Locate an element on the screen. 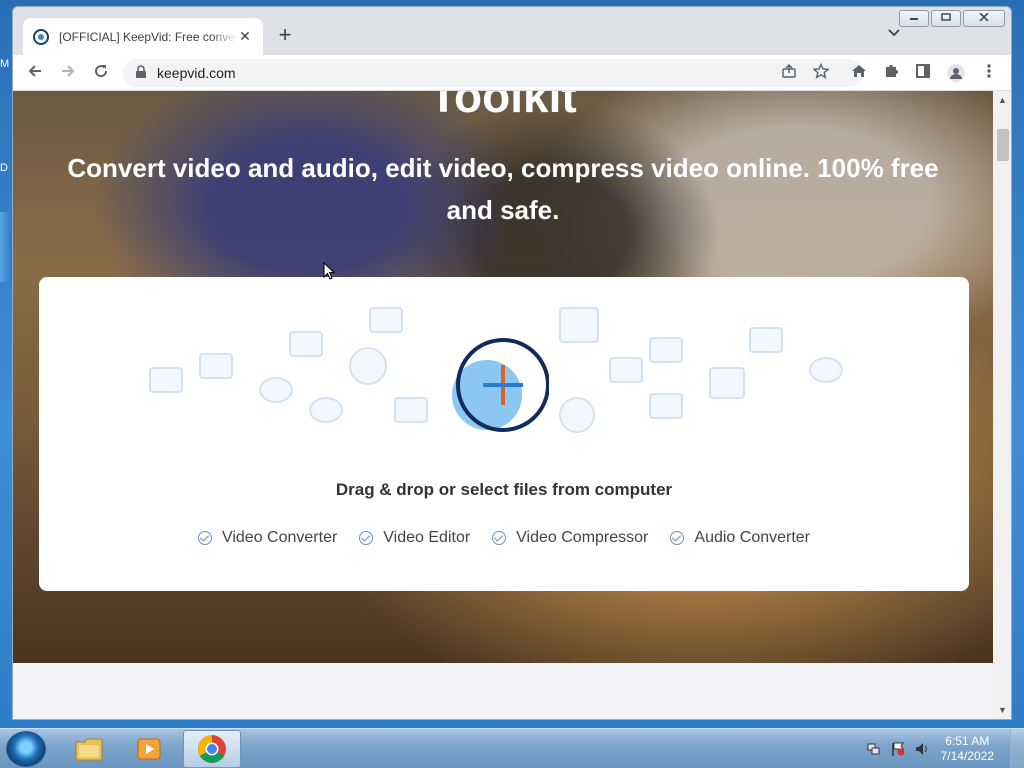  feature-video-converter: Video Converter is located at coordinates (267, 538).